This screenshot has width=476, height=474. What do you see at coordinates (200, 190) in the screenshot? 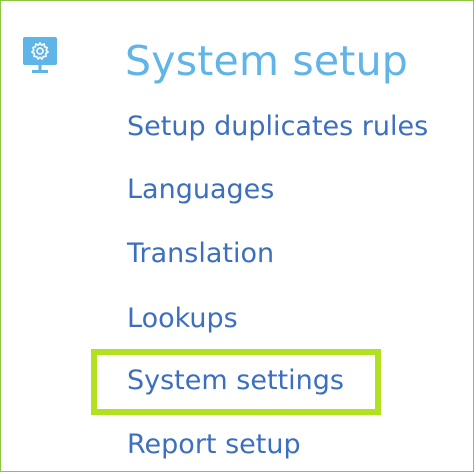
I see `menu-item-languages: Languages` at bounding box center [200, 190].